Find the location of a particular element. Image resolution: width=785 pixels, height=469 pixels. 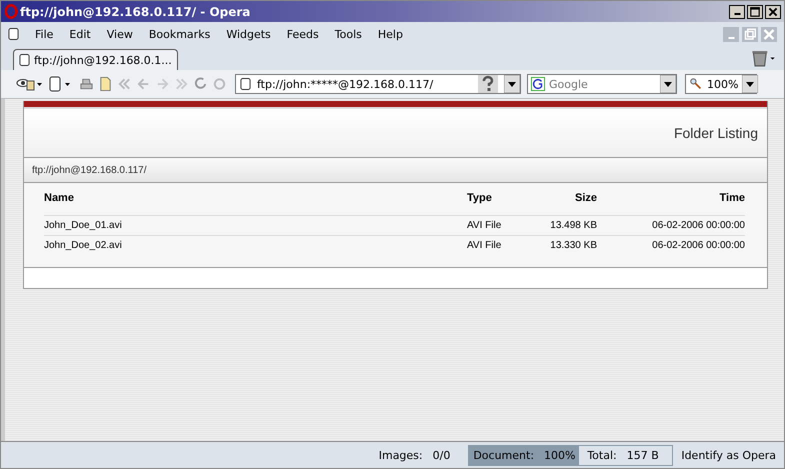

menu-item: Bookmarks is located at coordinates (179, 34).